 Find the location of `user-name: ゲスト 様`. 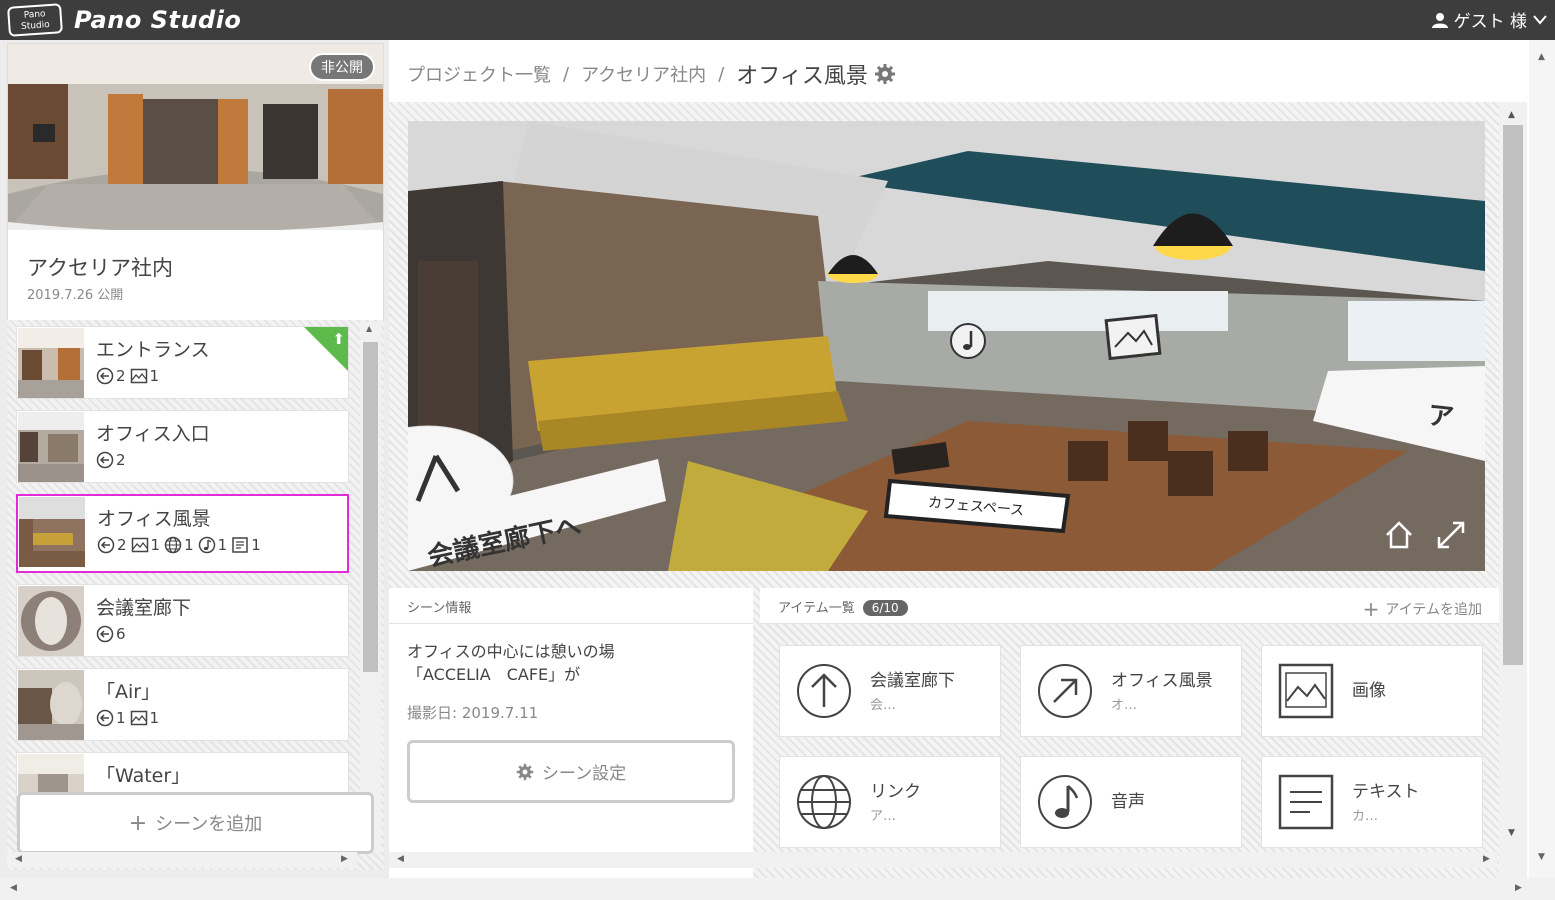

user-name: ゲスト 様 is located at coordinates (1490, 22).